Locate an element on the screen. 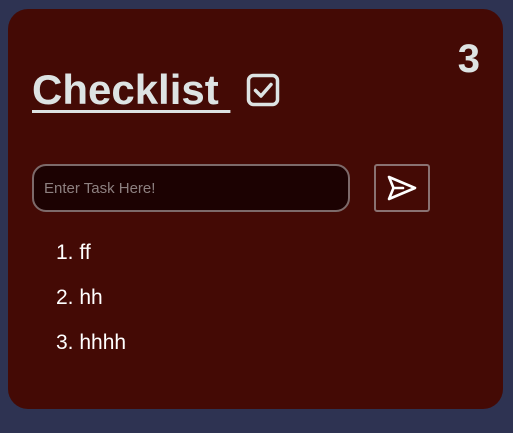 The width and height of the screenshot is (513, 433). checkbox-checked-icon is located at coordinates (263, 90).